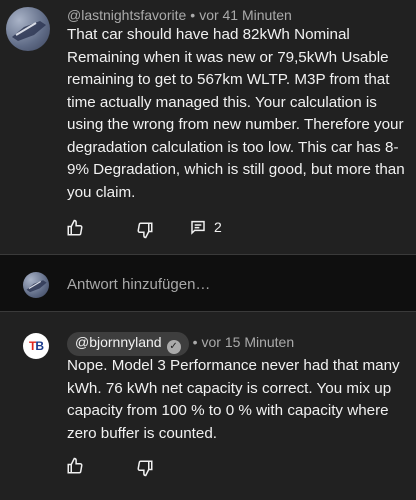  I want to click on tb-logo-icon: TB, so click(36, 346).